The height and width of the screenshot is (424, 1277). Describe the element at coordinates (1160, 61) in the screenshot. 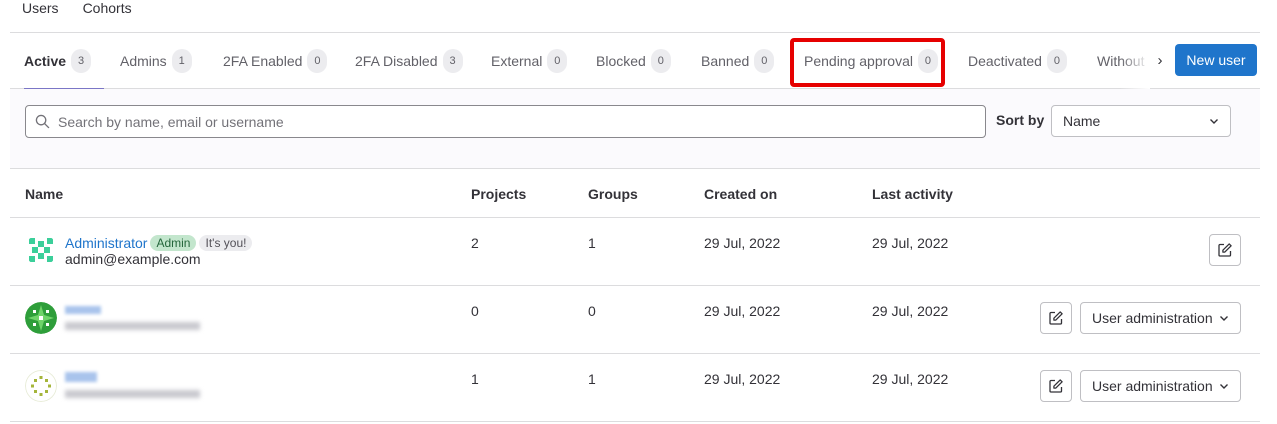

I see `scroll-right-icon: ›` at that location.